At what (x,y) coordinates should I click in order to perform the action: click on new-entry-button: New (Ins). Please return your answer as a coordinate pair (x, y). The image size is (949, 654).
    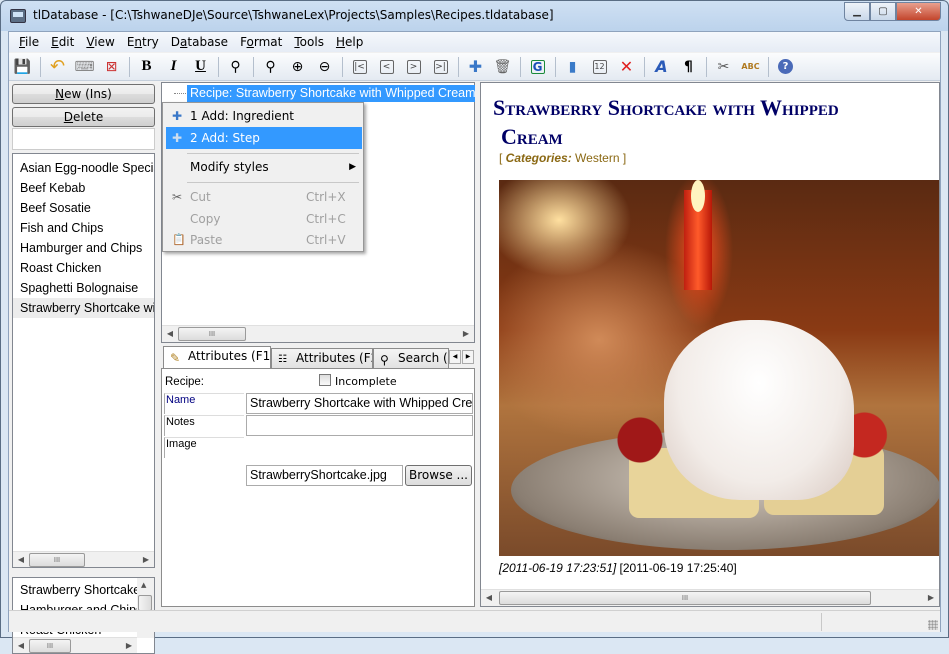
    Looking at the image, I should click on (83, 94).